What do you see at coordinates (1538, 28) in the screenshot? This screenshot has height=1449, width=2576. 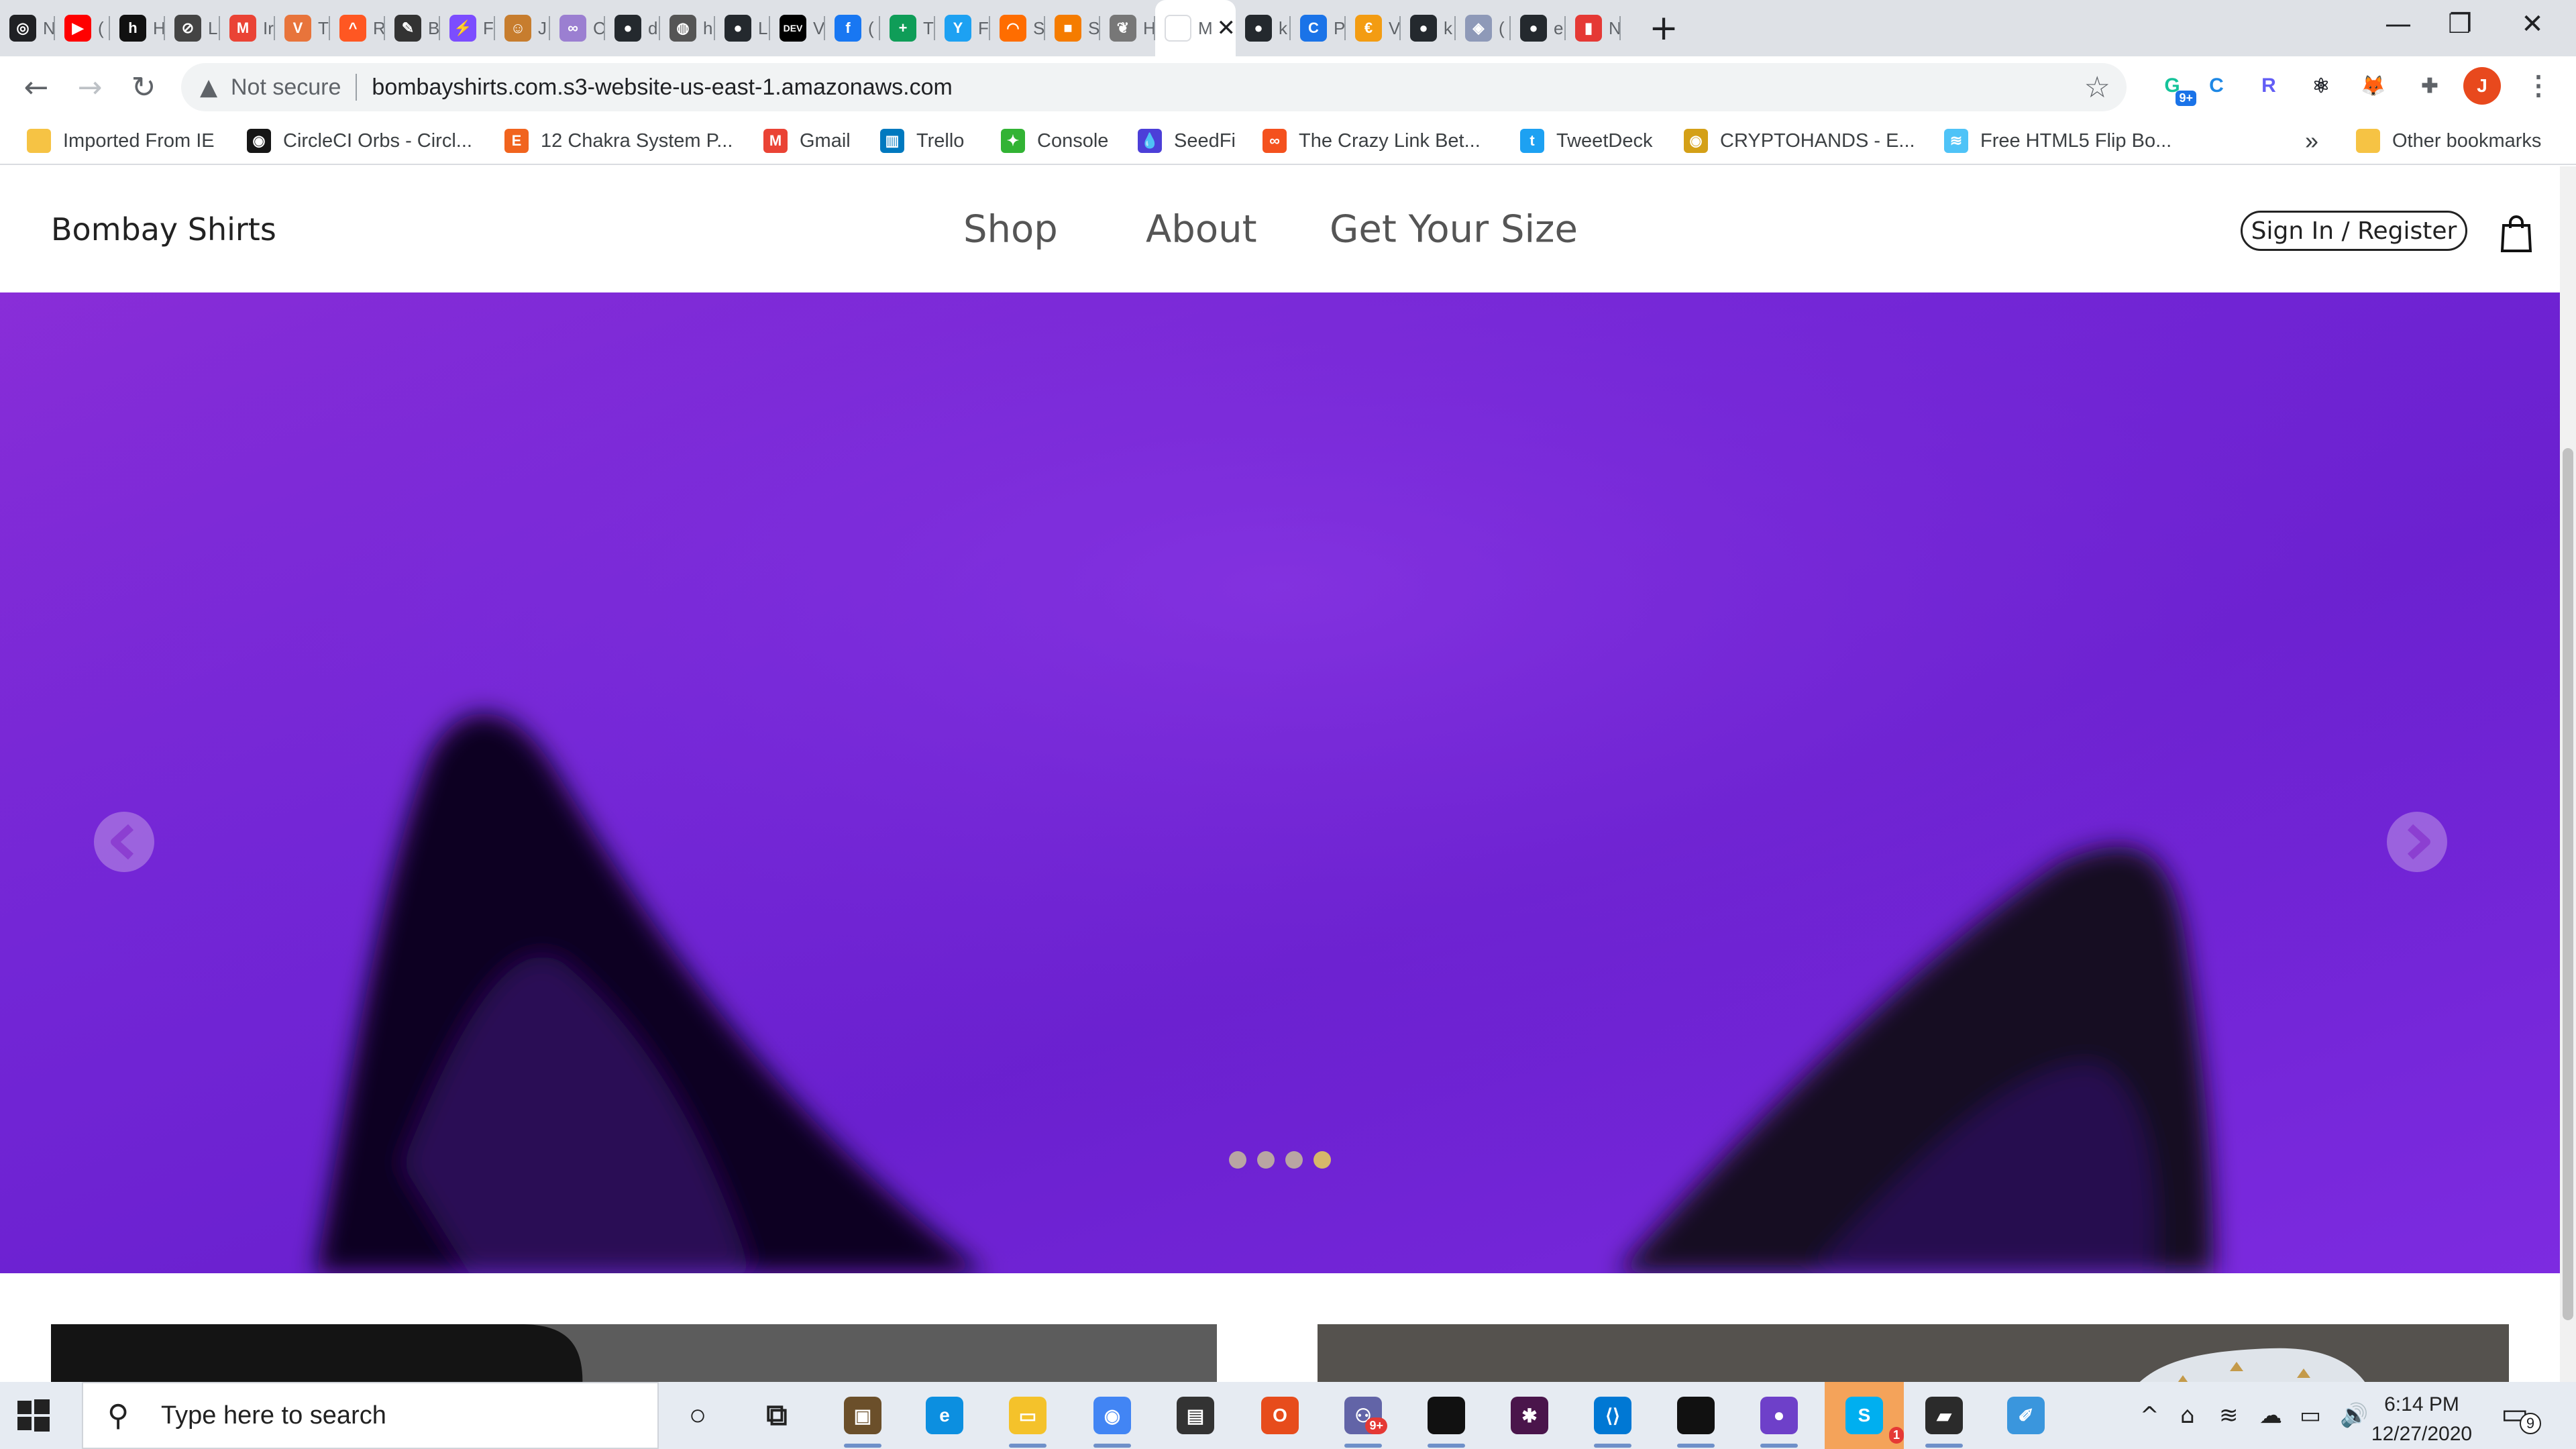 I see `browser-tab: ● e` at bounding box center [1538, 28].